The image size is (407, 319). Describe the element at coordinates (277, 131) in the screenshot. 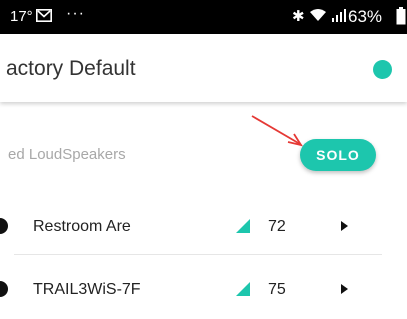

I see `annotation-arrow-icon` at that location.